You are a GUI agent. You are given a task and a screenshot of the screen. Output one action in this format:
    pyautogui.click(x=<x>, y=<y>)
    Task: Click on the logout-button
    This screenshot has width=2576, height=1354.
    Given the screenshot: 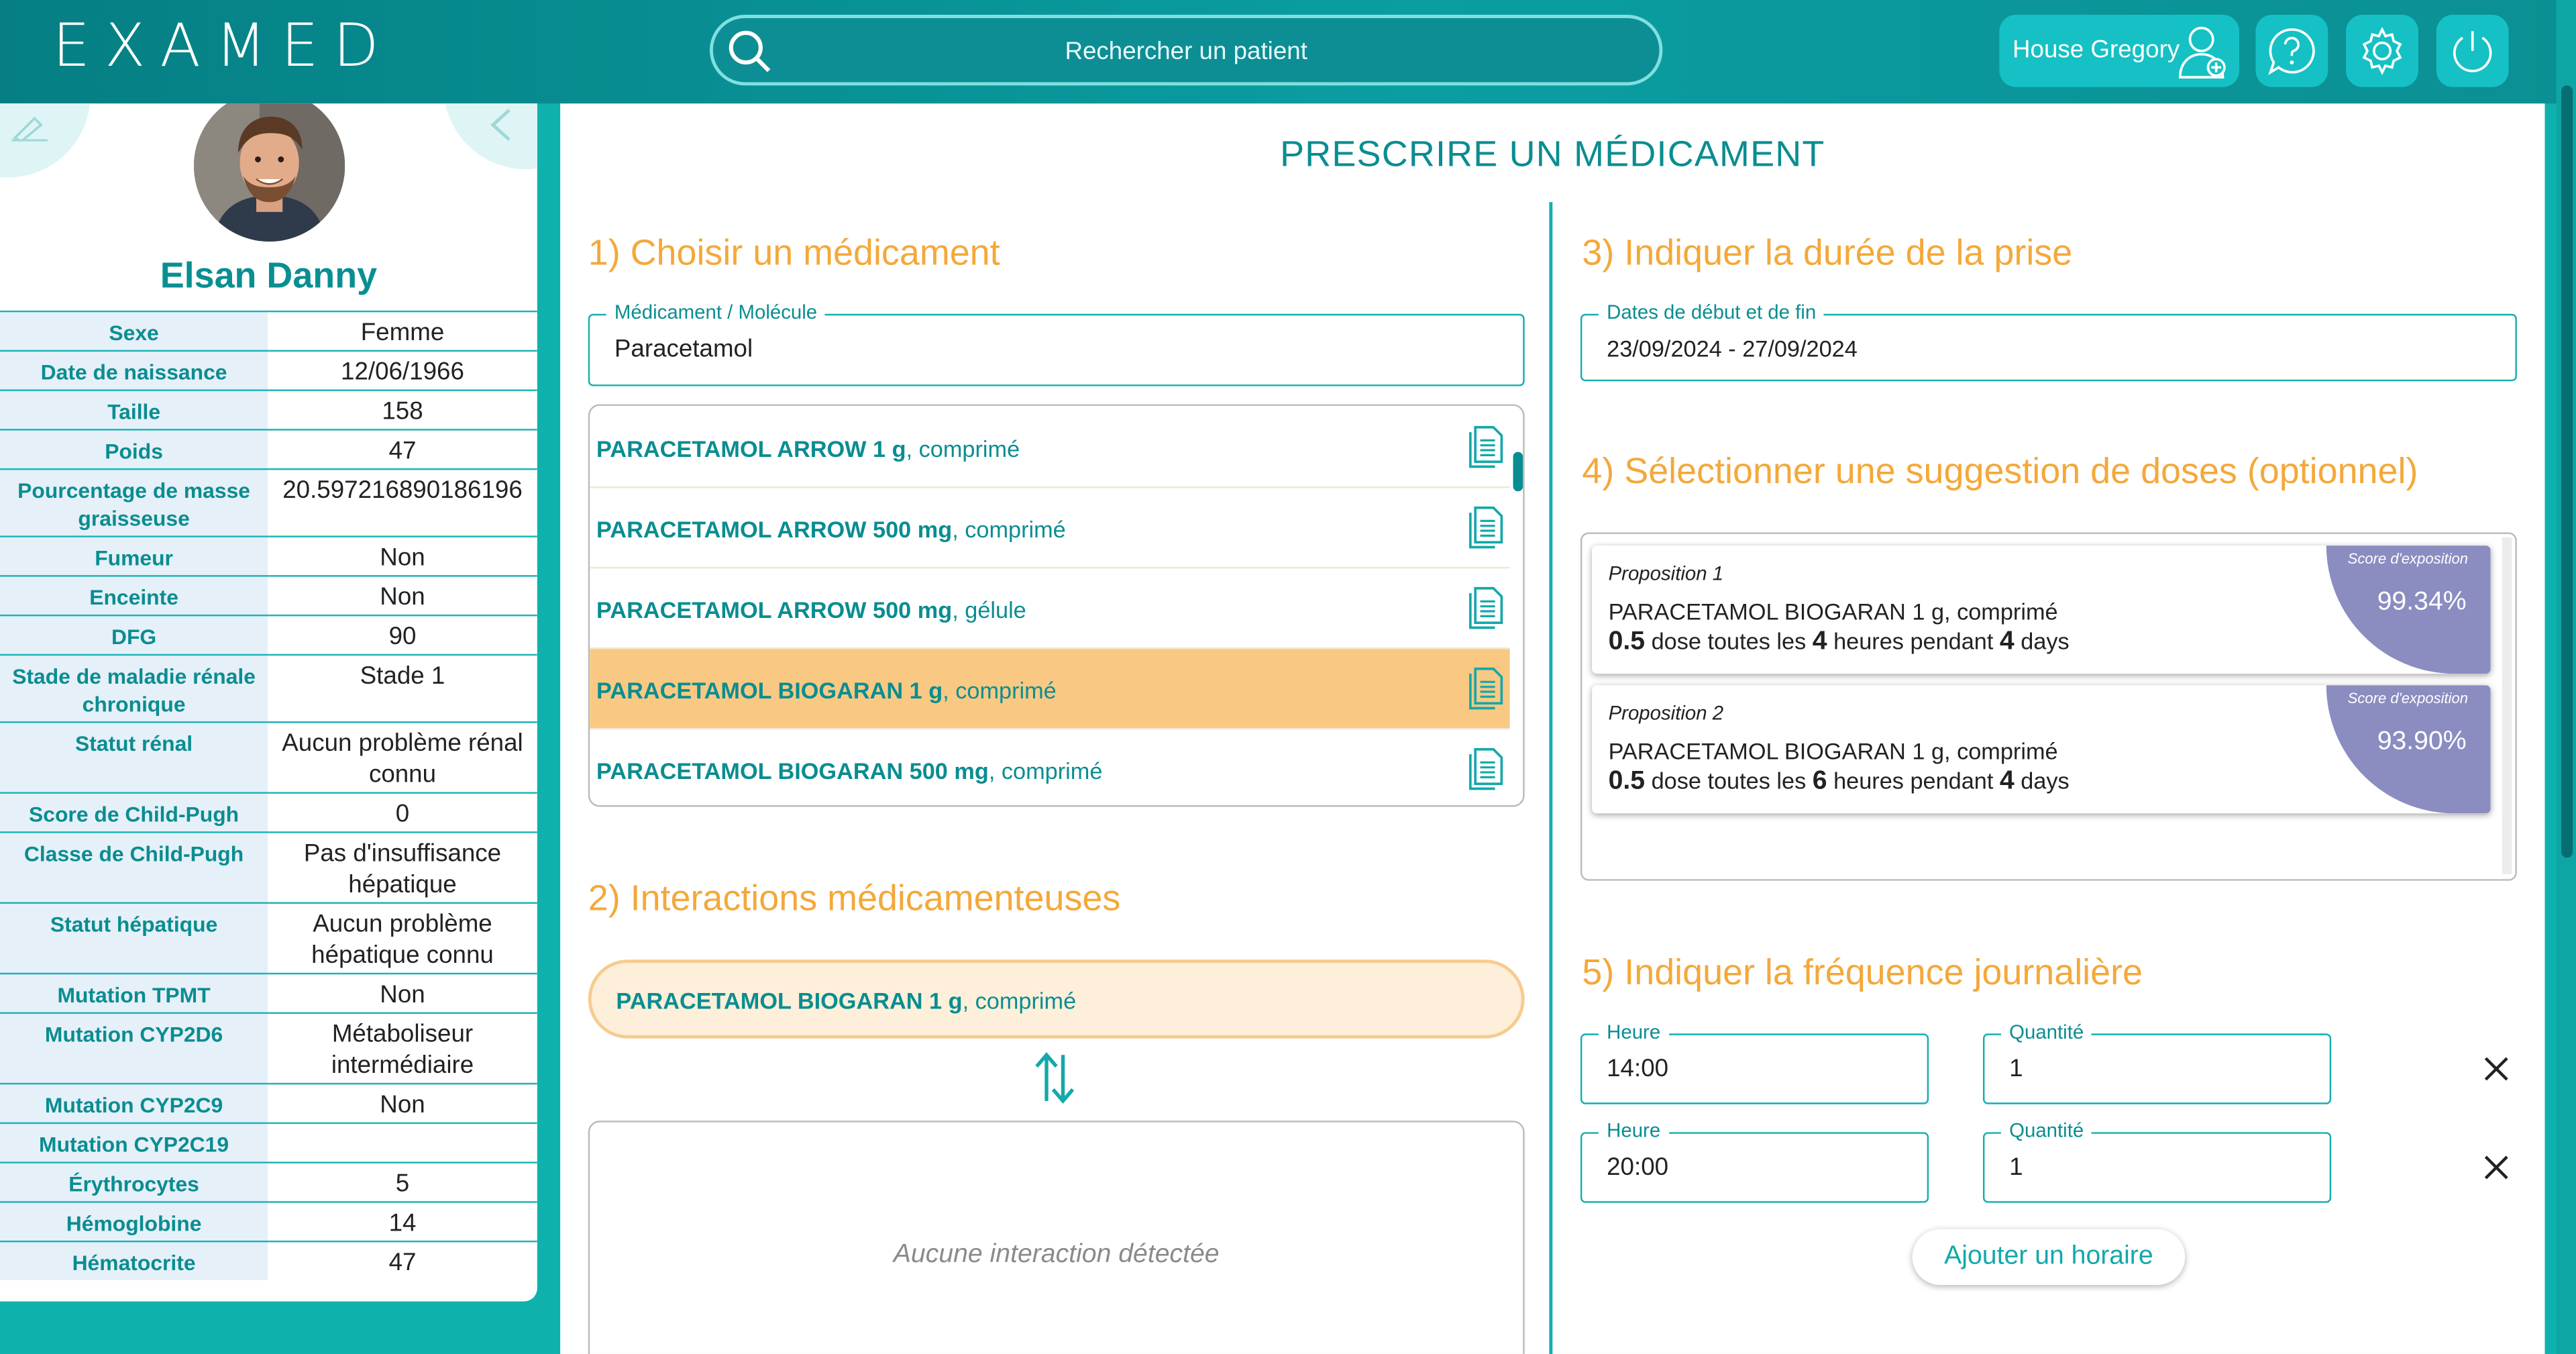 What is the action you would take?
    pyautogui.click(x=2472, y=51)
    